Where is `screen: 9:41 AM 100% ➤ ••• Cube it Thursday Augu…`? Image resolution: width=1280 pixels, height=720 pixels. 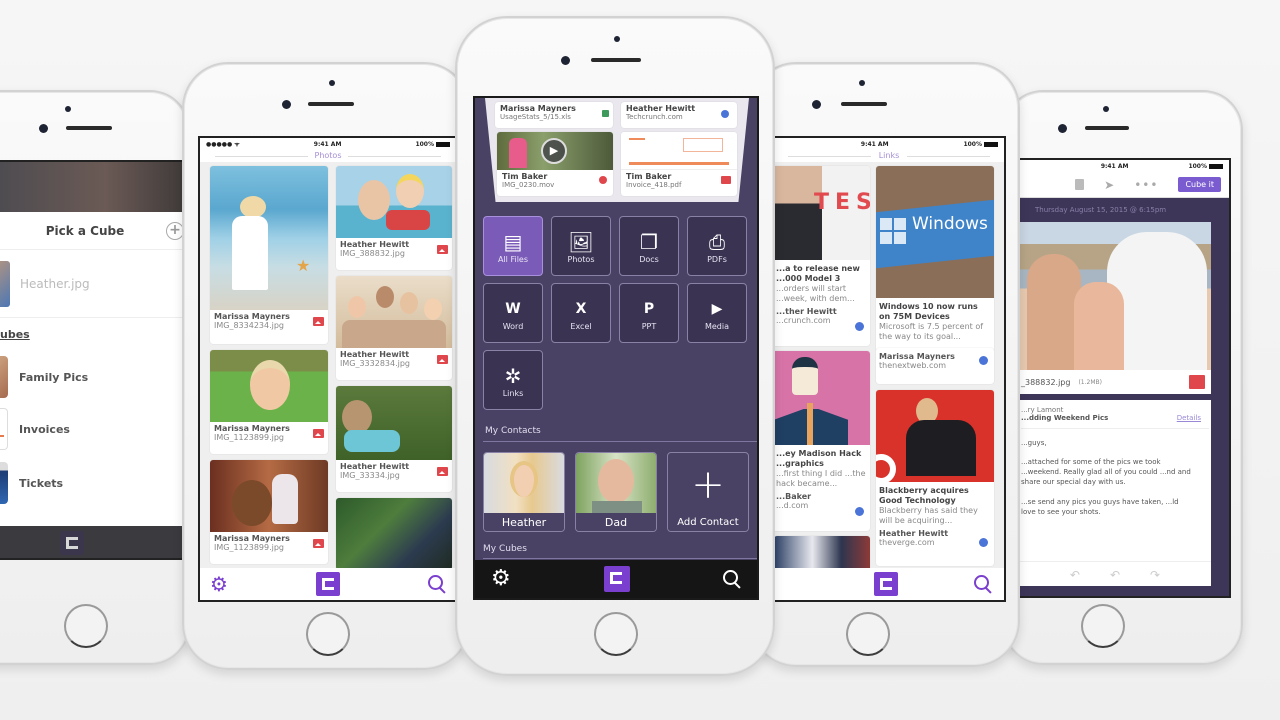 screen: 9:41 AM 100% ➤ ••• Cube it Thursday Augu… is located at coordinates (1125, 378).